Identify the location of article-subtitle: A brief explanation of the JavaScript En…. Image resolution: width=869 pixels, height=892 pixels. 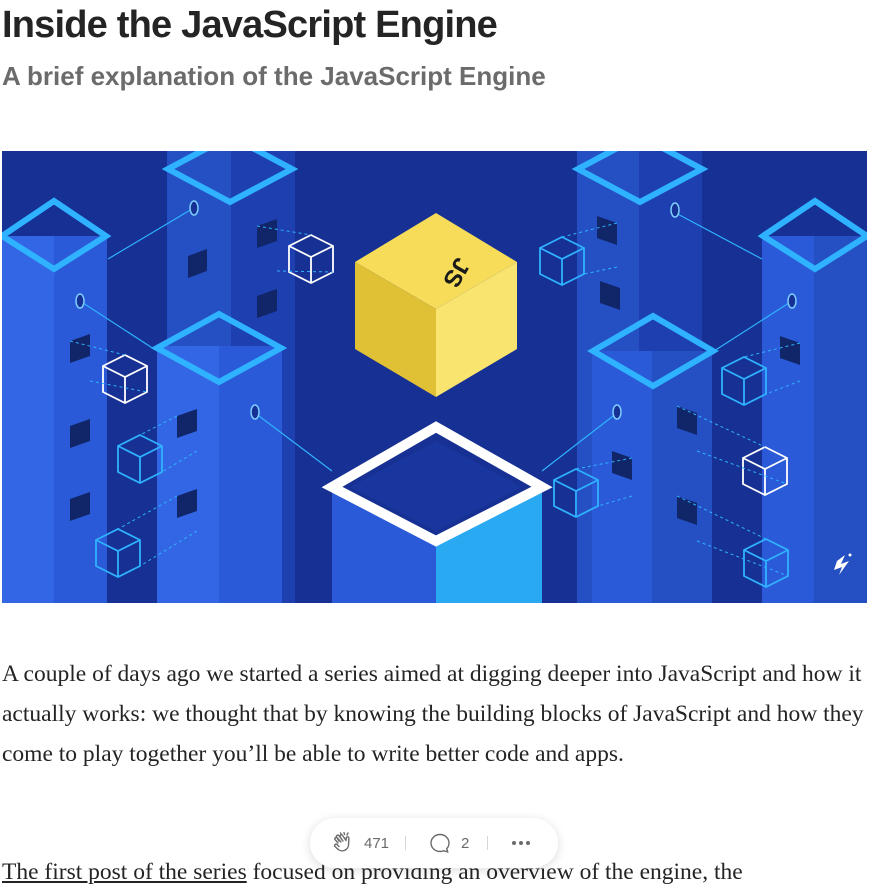
(274, 76).